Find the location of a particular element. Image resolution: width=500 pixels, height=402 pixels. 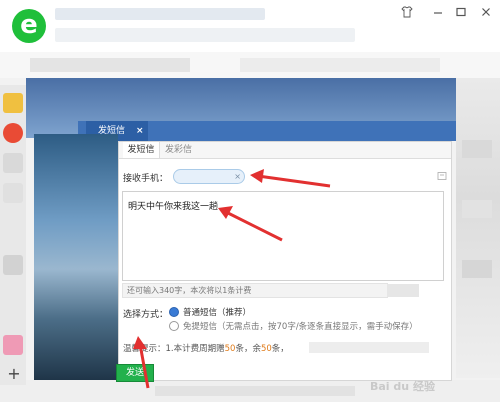

mode-label: 选择方式： is located at coordinates (146, 315).